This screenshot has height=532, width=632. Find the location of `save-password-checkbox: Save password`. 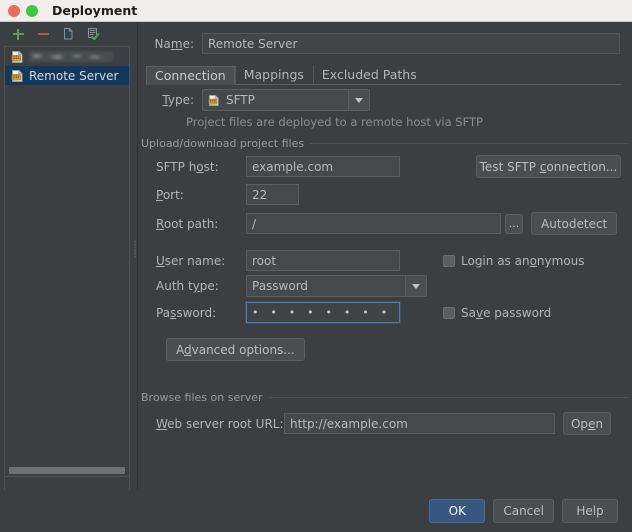

save-password-checkbox: Save password is located at coordinates (497, 313).